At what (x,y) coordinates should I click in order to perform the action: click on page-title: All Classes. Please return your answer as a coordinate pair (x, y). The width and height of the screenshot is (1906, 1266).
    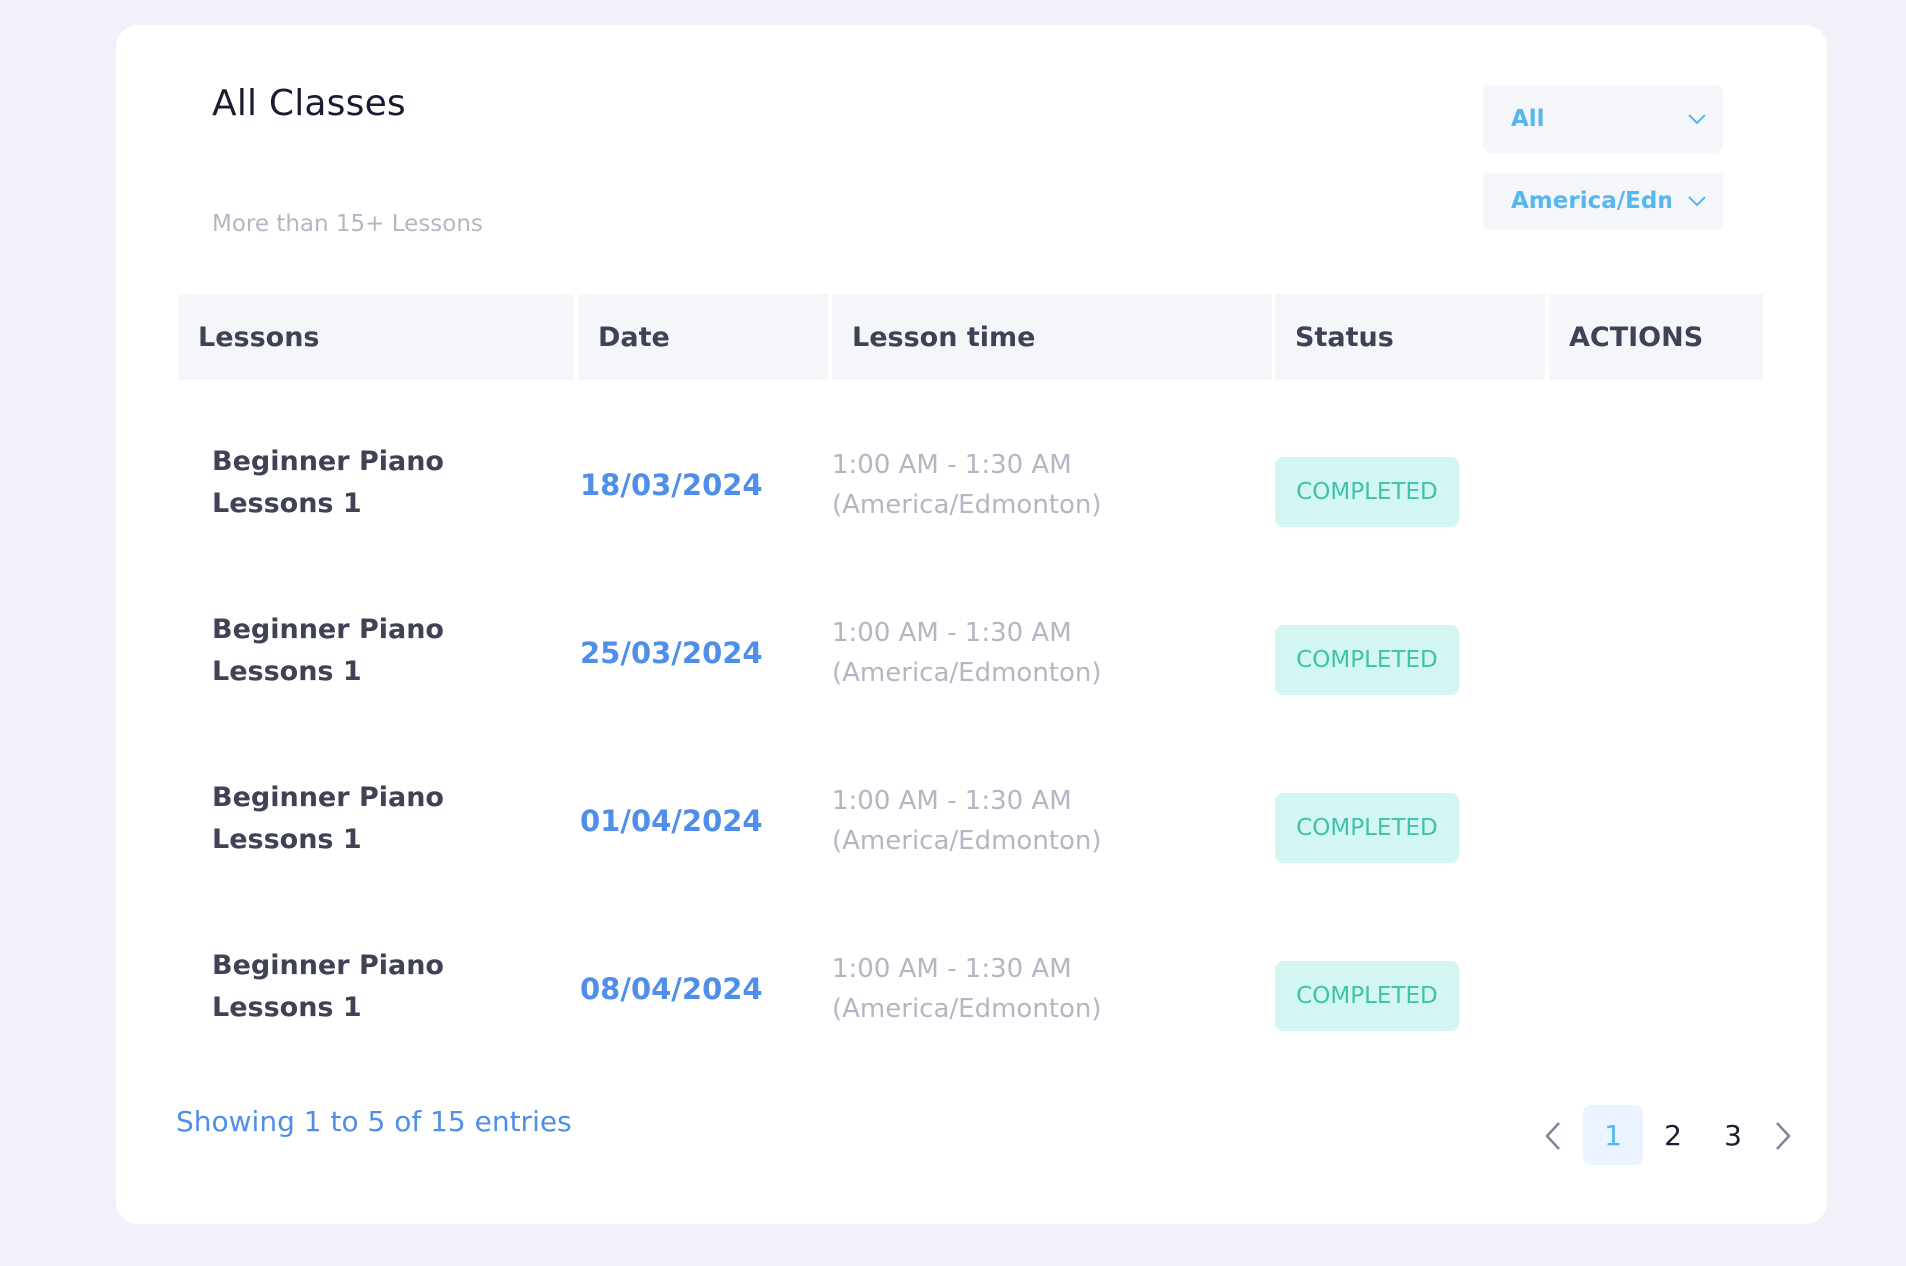
    Looking at the image, I should click on (309, 103).